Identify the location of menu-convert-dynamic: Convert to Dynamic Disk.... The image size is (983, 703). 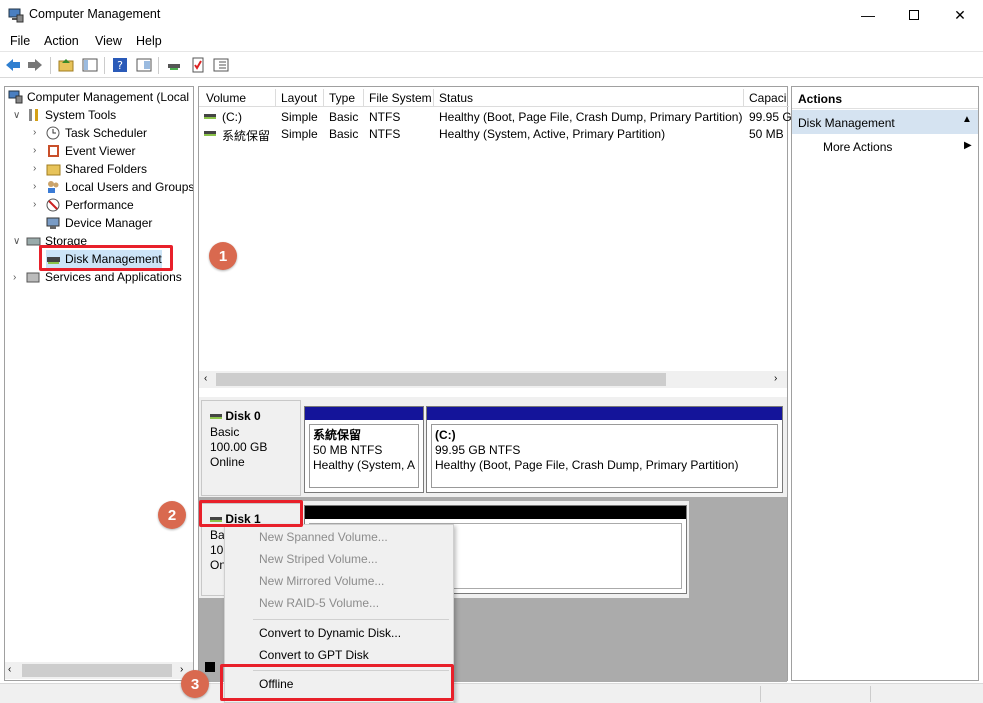
(339, 634).